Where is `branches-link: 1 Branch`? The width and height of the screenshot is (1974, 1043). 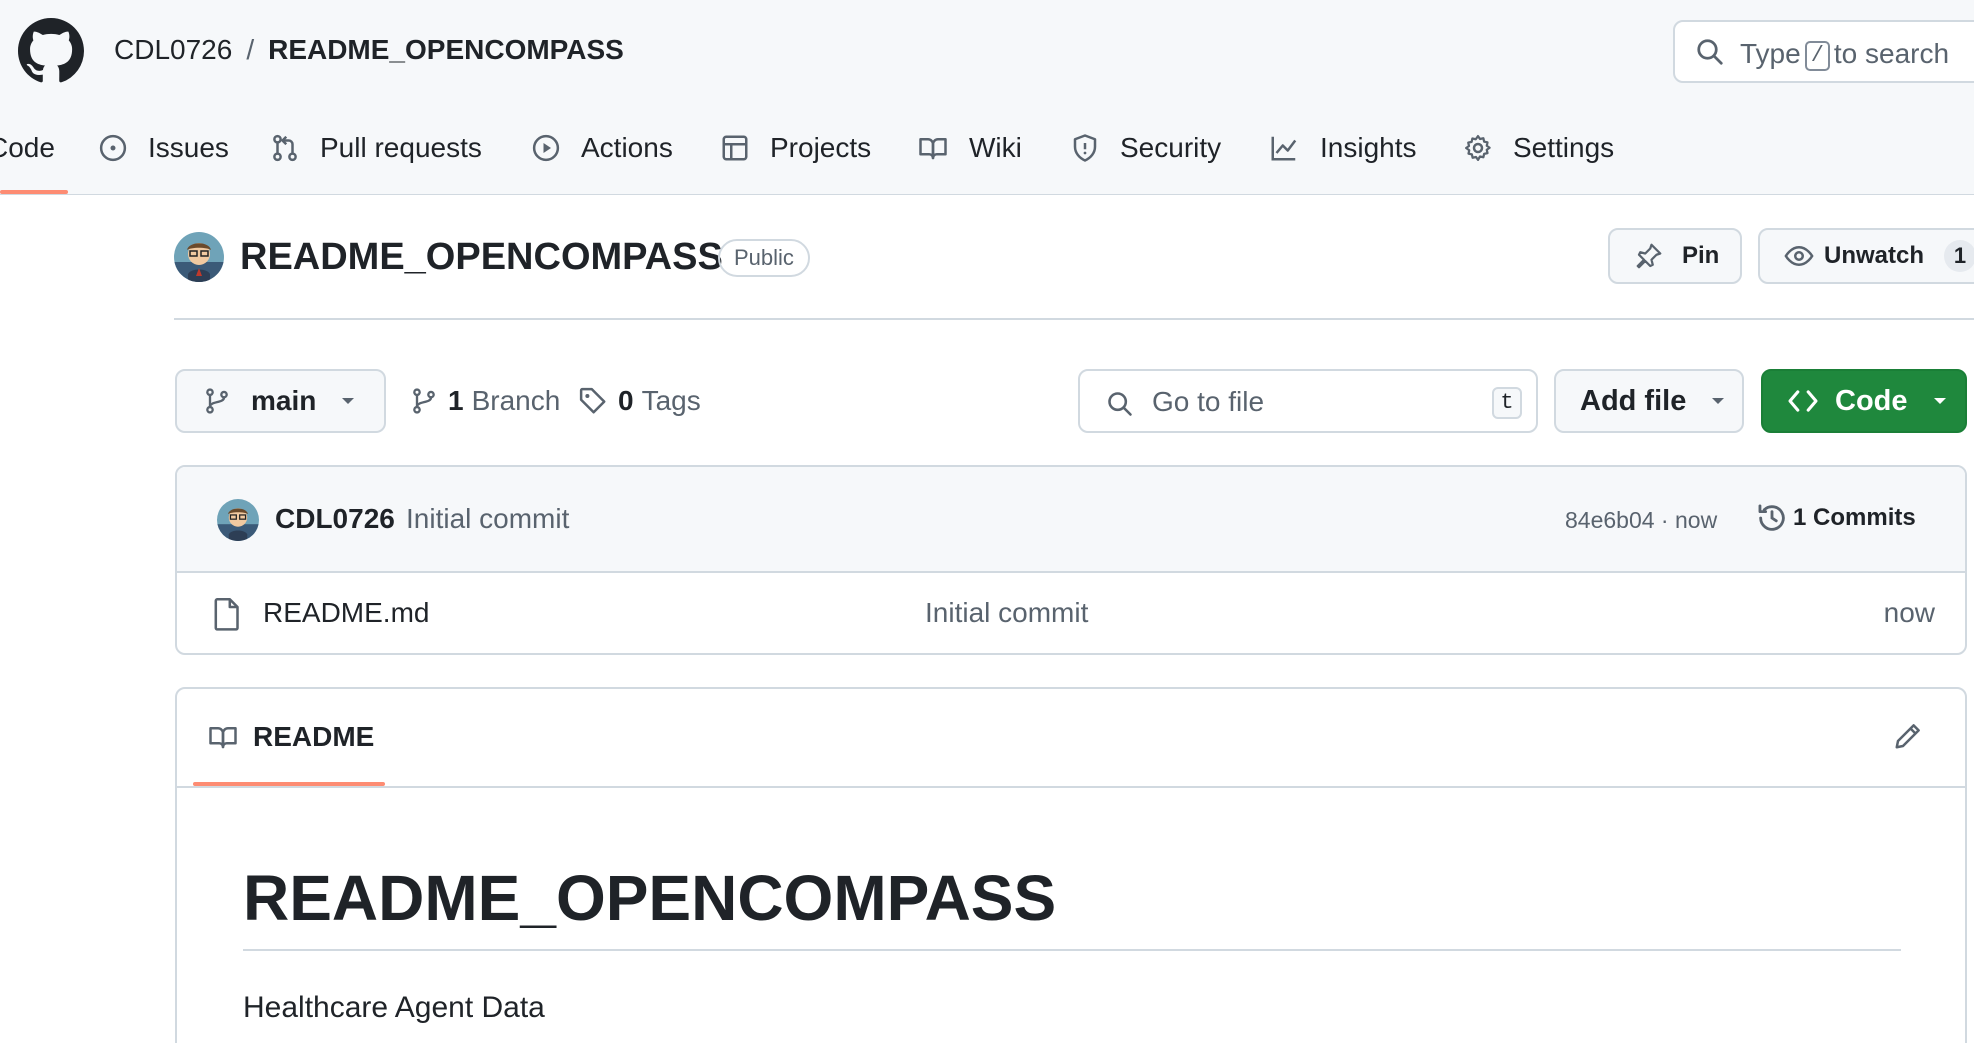
branches-link: 1 Branch is located at coordinates (485, 401).